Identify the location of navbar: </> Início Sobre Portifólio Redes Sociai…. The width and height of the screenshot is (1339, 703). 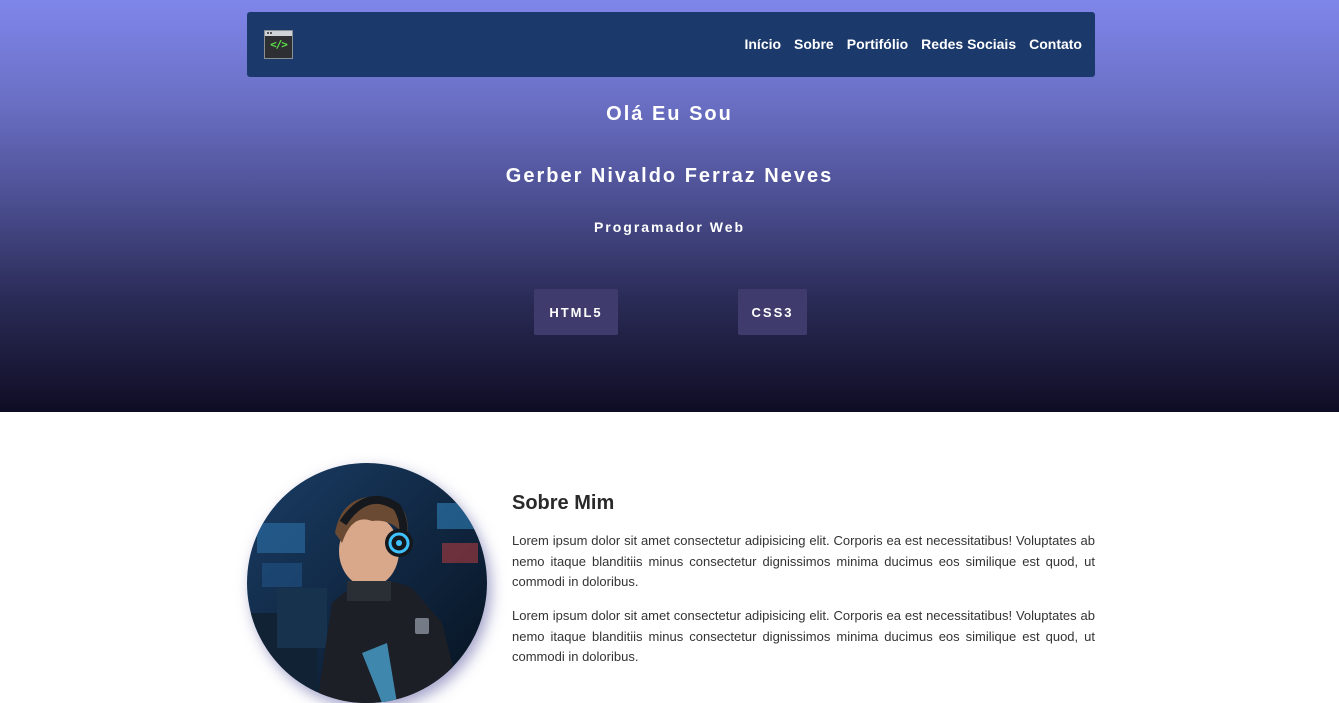
(671, 44).